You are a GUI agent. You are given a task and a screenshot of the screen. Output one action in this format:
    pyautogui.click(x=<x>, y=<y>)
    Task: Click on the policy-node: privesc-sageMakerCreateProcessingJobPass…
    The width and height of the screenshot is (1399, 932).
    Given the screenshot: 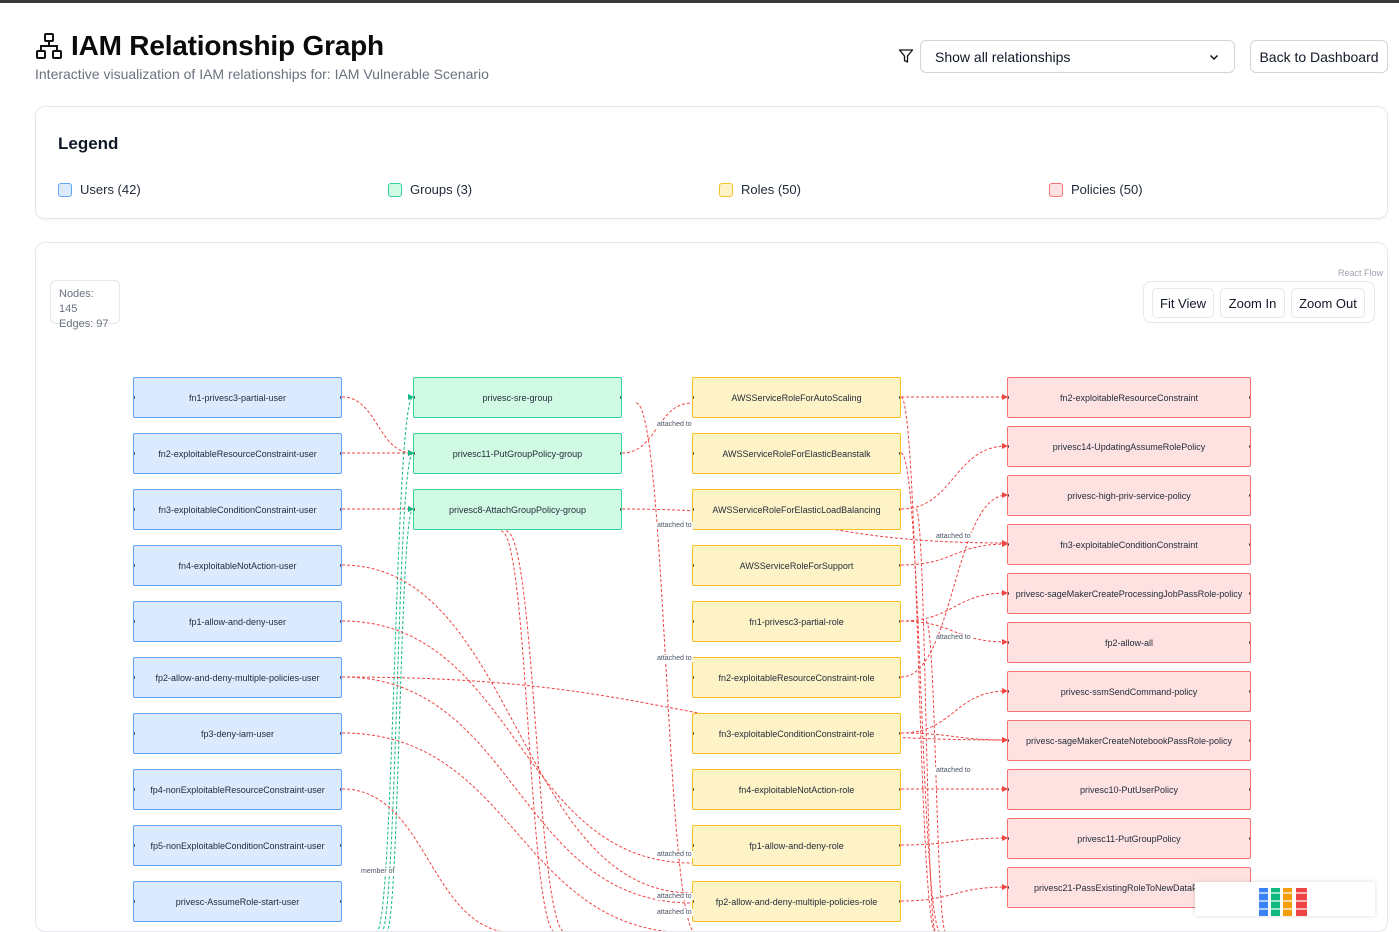 What is the action you would take?
    pyautogui.click(x=1129, y=593)
    